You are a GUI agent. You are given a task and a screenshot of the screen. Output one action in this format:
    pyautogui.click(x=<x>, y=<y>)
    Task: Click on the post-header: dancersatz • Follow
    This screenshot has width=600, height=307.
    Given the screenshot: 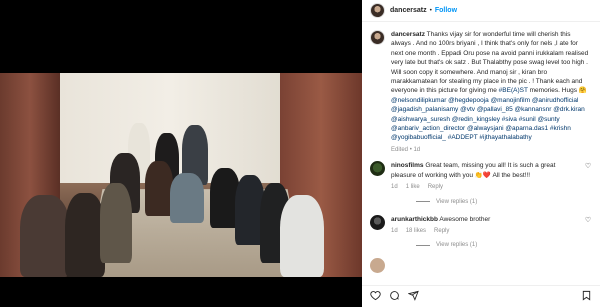 What is the action you would take?
    pyautogui.click(x=481, y=11)
    